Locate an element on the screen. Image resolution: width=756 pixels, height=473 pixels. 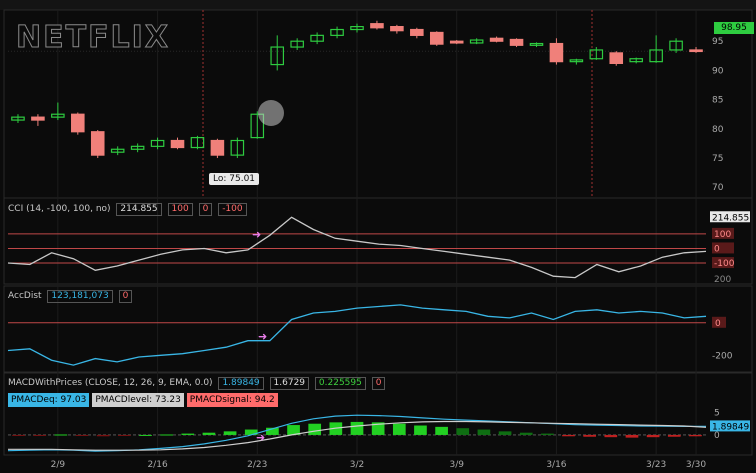
cci-param-overbought: 100 is located at coordinates (180, 209).